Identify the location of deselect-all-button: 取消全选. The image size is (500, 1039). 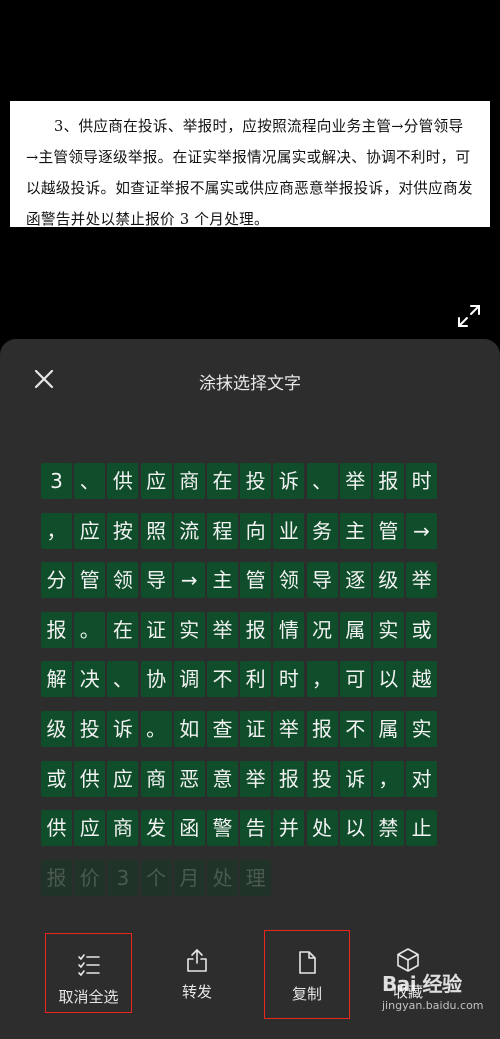
(88, 973).